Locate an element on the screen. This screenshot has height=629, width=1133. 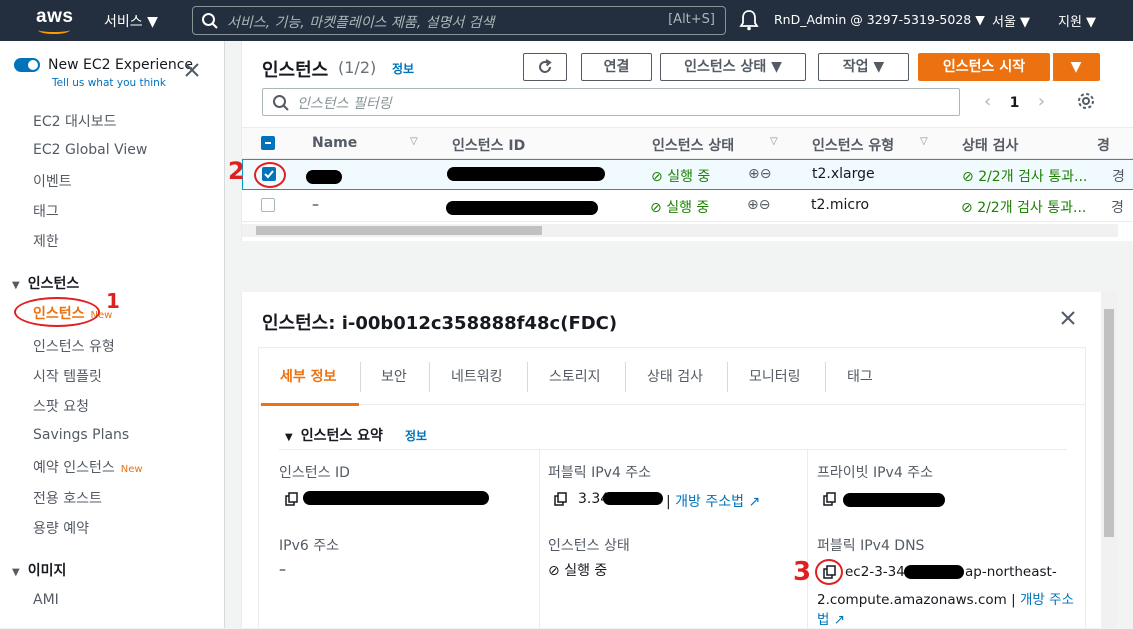
open-address-link: | 개방 주소법 ↗ is located at coordinates (713, 501).